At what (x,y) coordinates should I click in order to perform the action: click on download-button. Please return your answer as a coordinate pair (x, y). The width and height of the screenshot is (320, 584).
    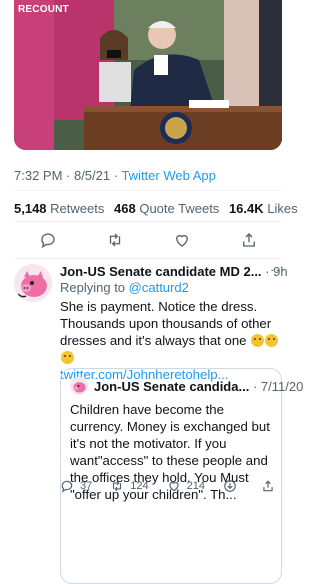
    Looking at the image, I should click on (233, 486).